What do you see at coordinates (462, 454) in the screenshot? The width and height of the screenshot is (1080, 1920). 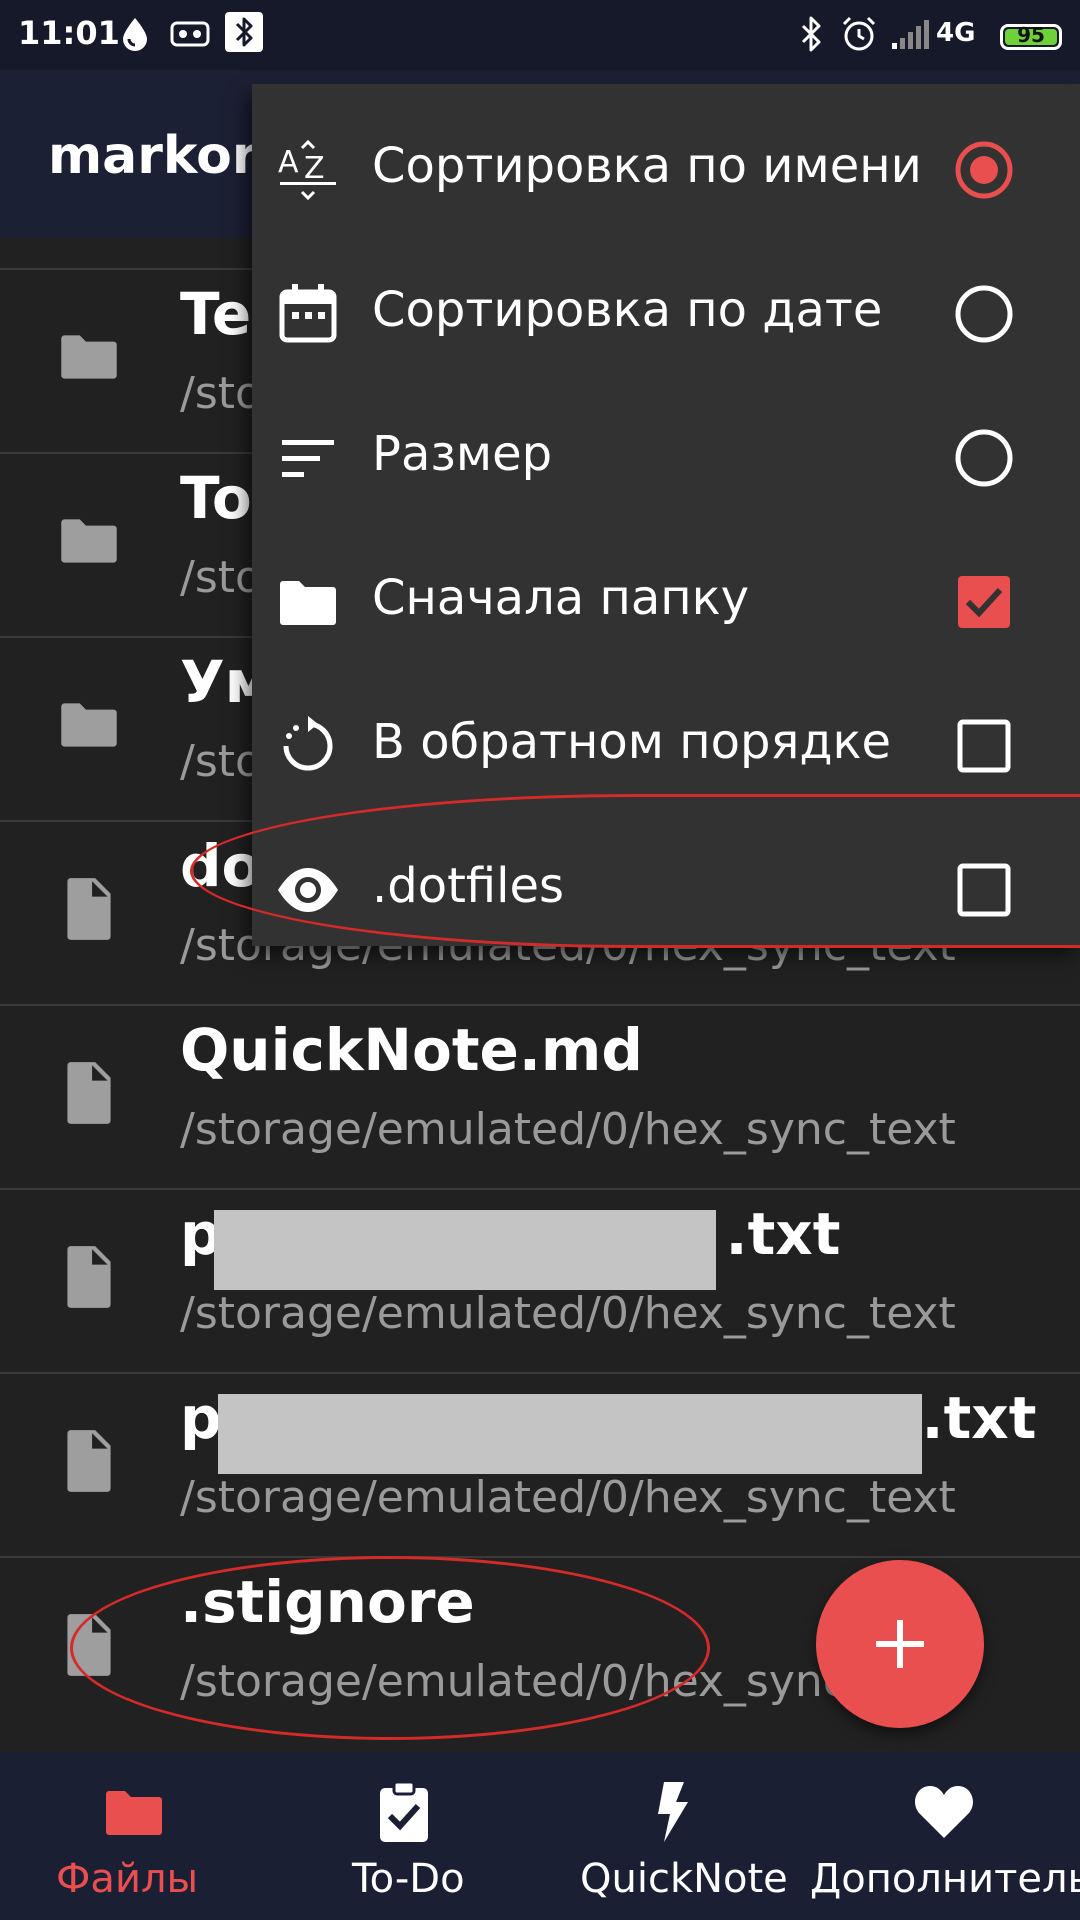 I see `menu-item-label: Размер` at bounding box center [462, 454].